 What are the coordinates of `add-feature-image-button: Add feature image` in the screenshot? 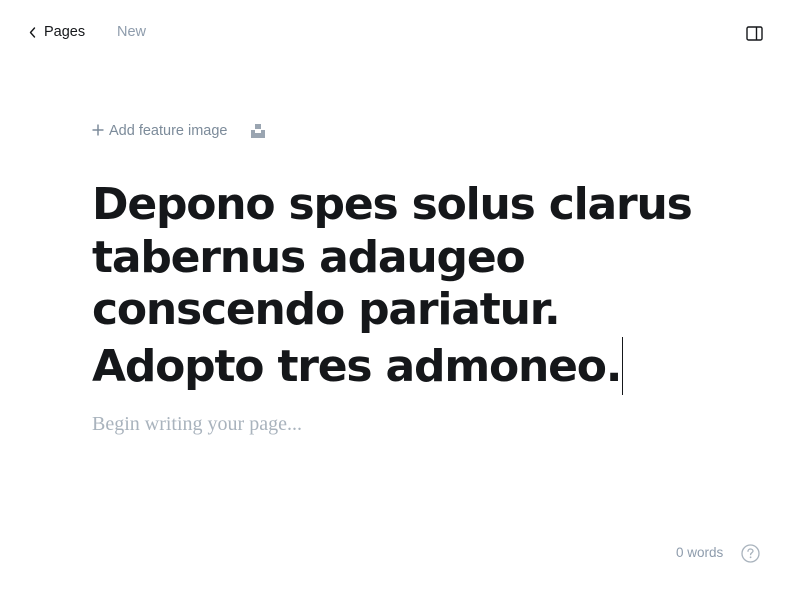 It's located at (160, 131).